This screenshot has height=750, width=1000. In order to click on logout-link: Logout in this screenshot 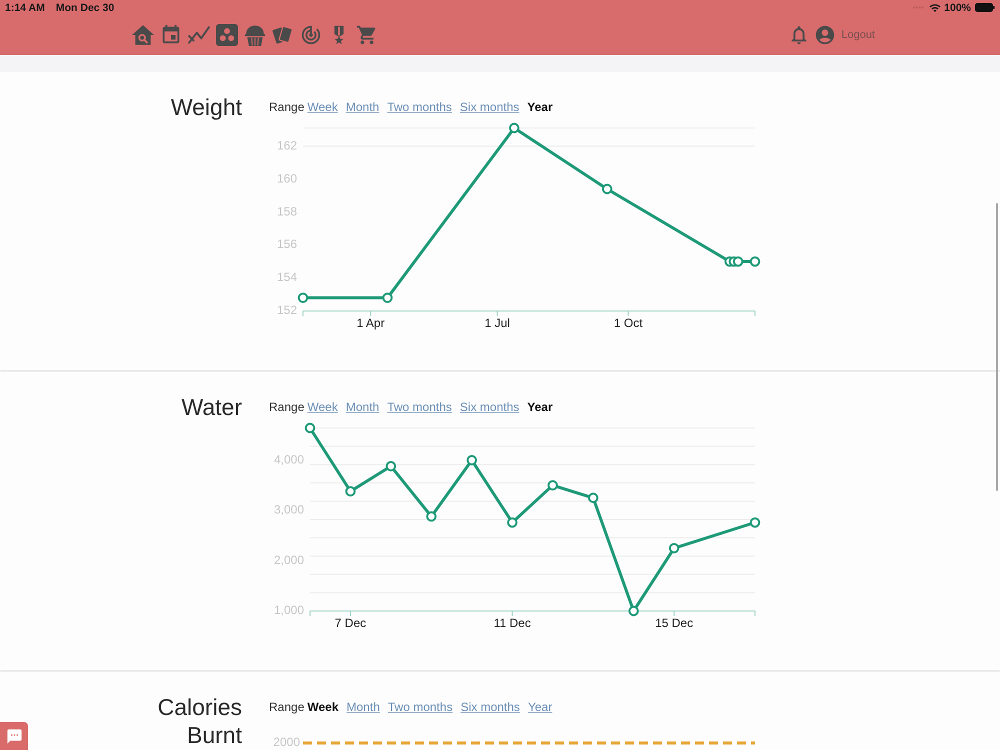, I will do `click(858, 35)`.